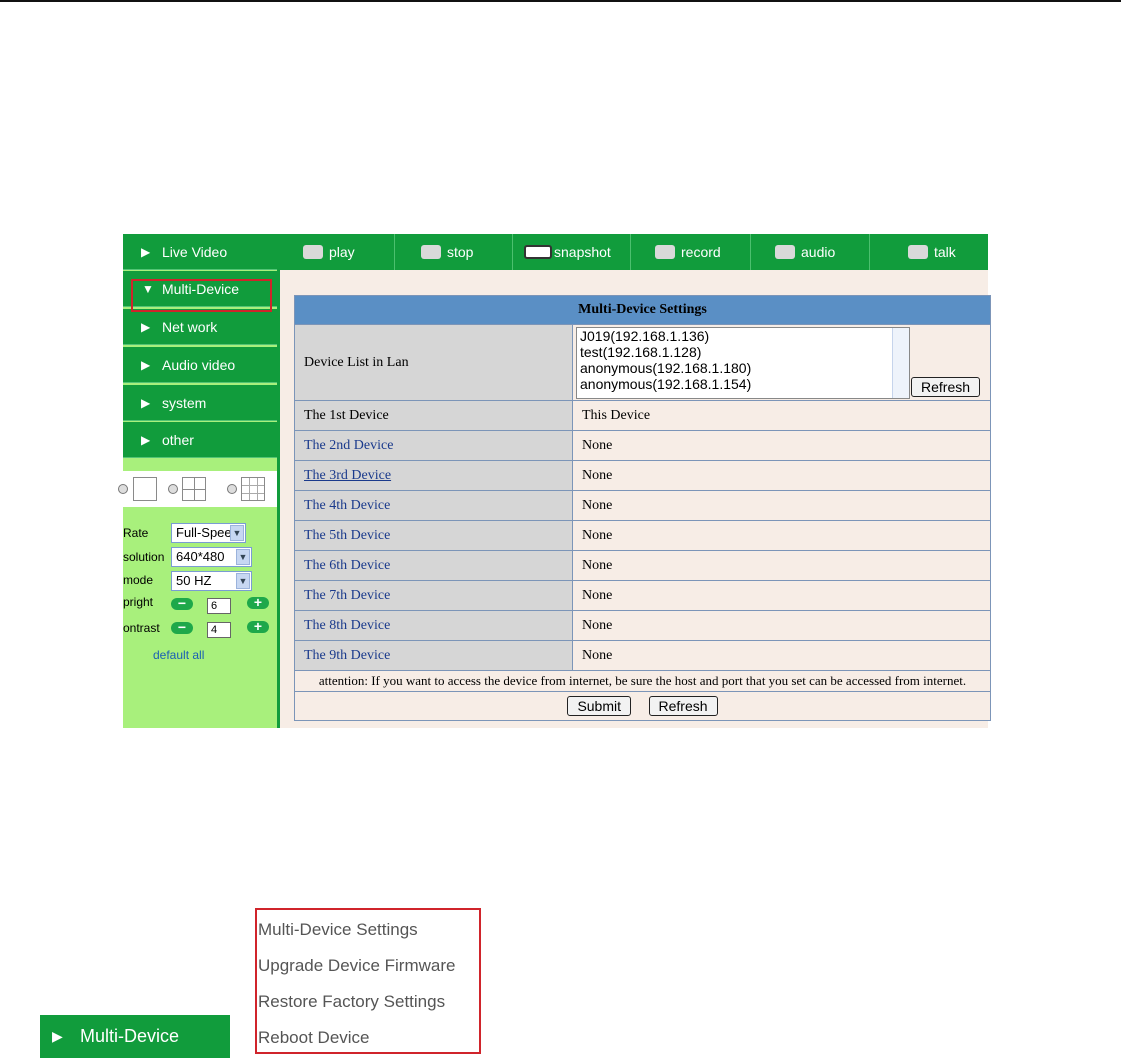  What do you see at coordinates (200, 289) in the screenshot?
I see `sidebar-item-multi-device: ▼ Multi-Device` at bounding box center [200, 289].